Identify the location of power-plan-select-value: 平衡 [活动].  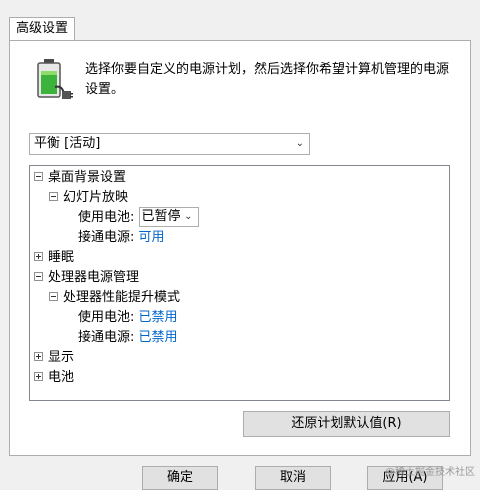
(67, 143).